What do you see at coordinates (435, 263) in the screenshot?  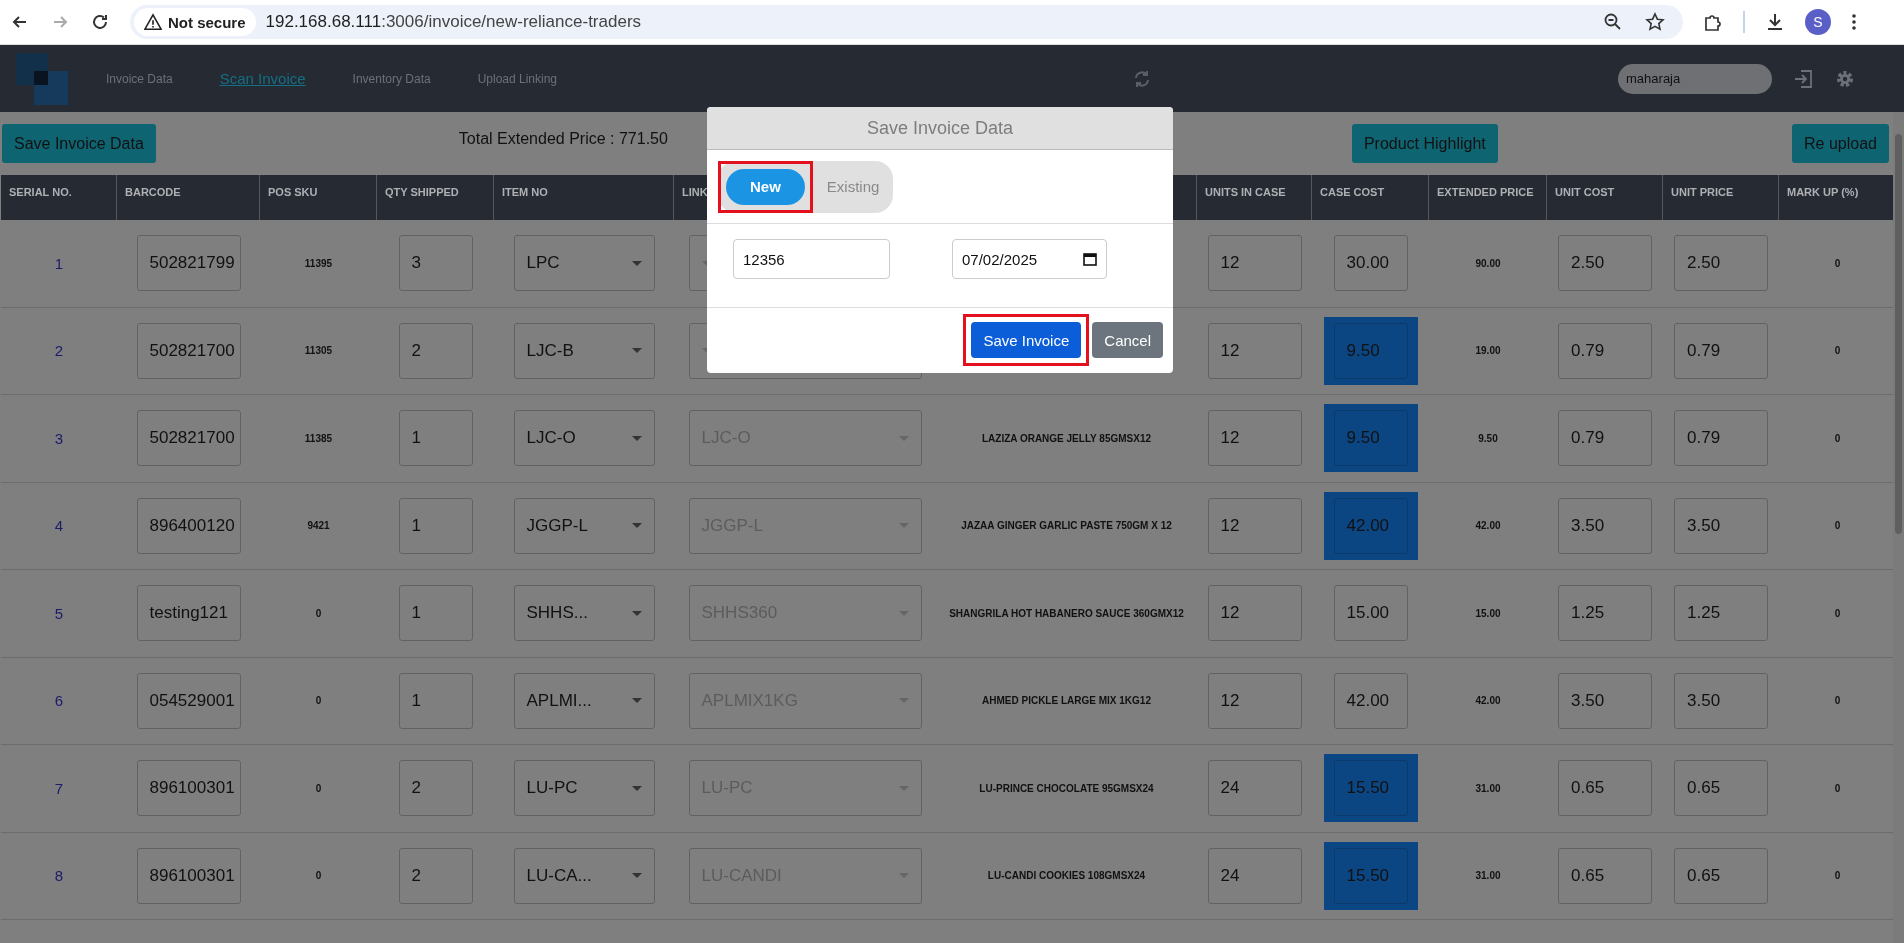 I see `qty-field: 3` at bounding box center [435, 263].